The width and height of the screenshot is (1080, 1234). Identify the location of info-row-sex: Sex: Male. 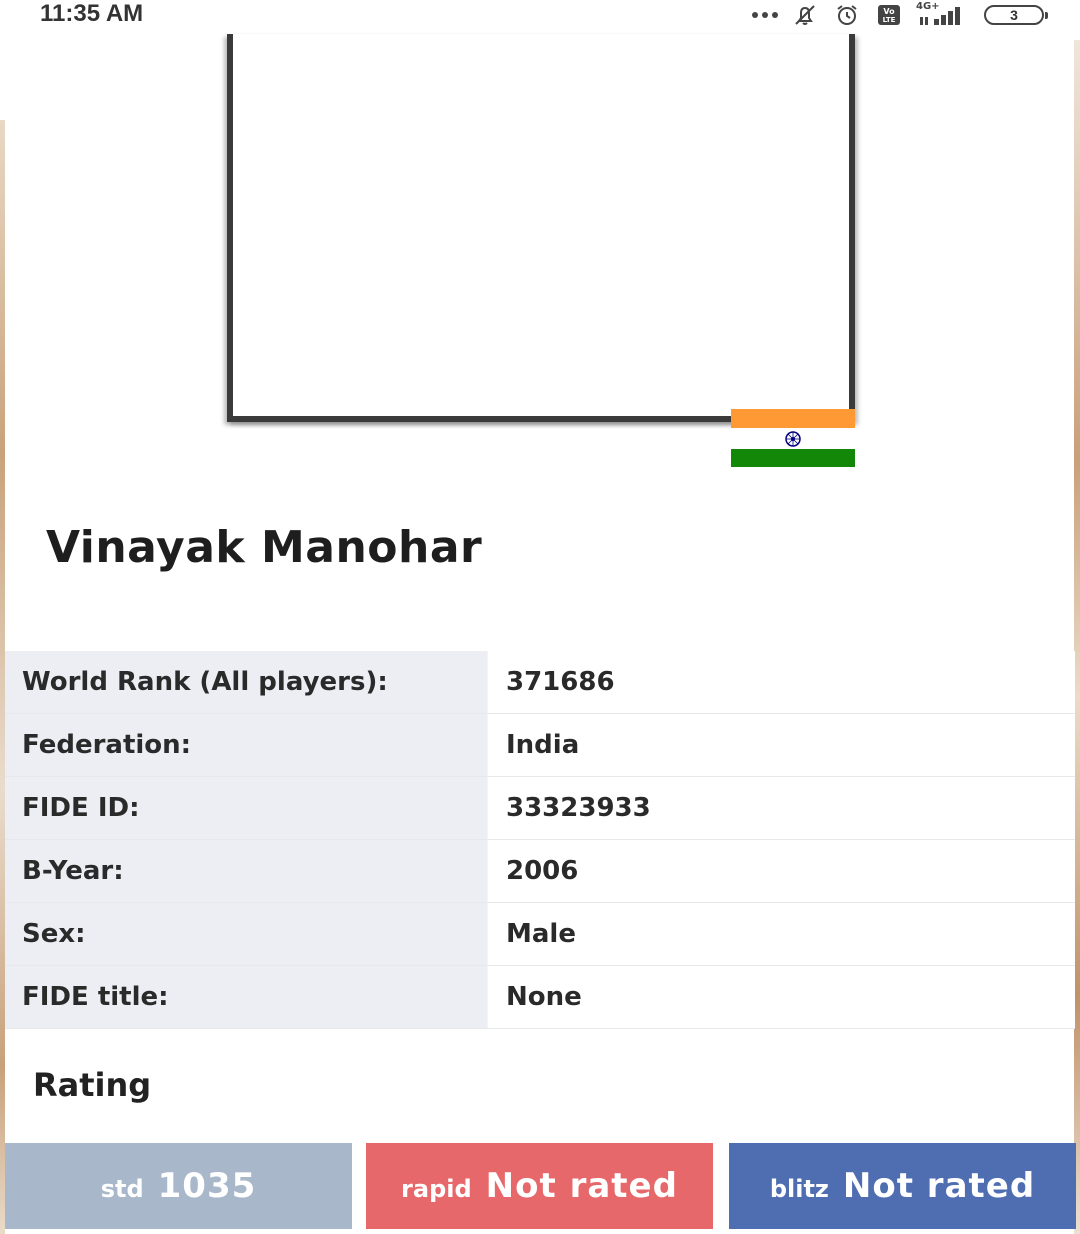
(540, 934).